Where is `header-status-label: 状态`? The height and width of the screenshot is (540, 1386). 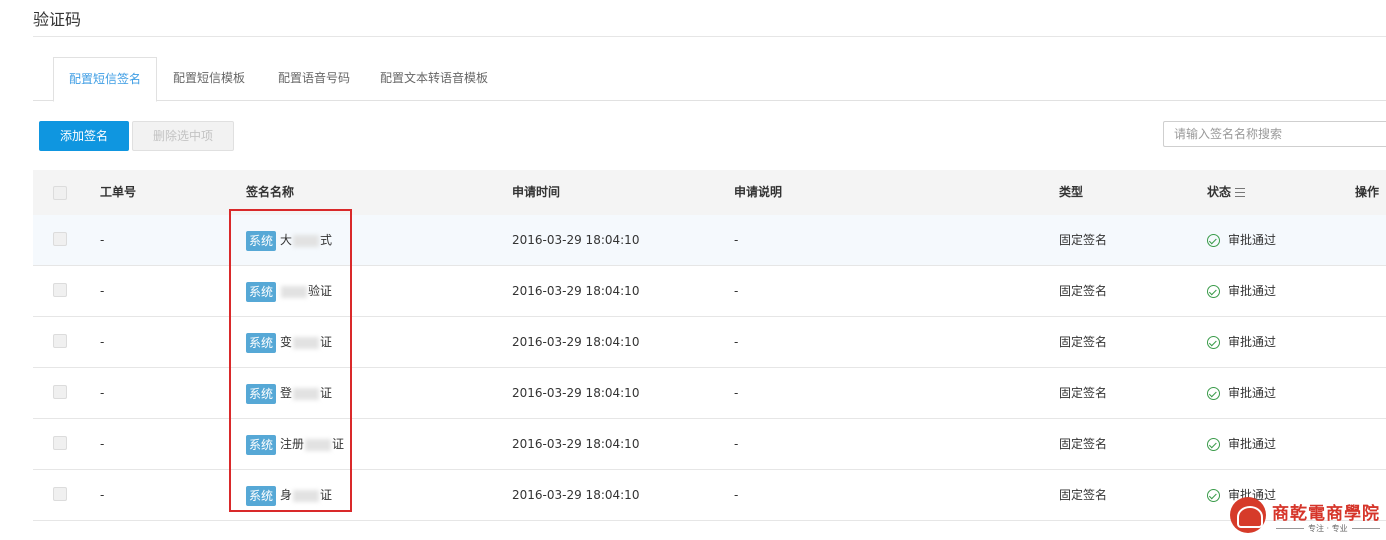 header-status-label: 状态 is located at coordinates (1219, 192).